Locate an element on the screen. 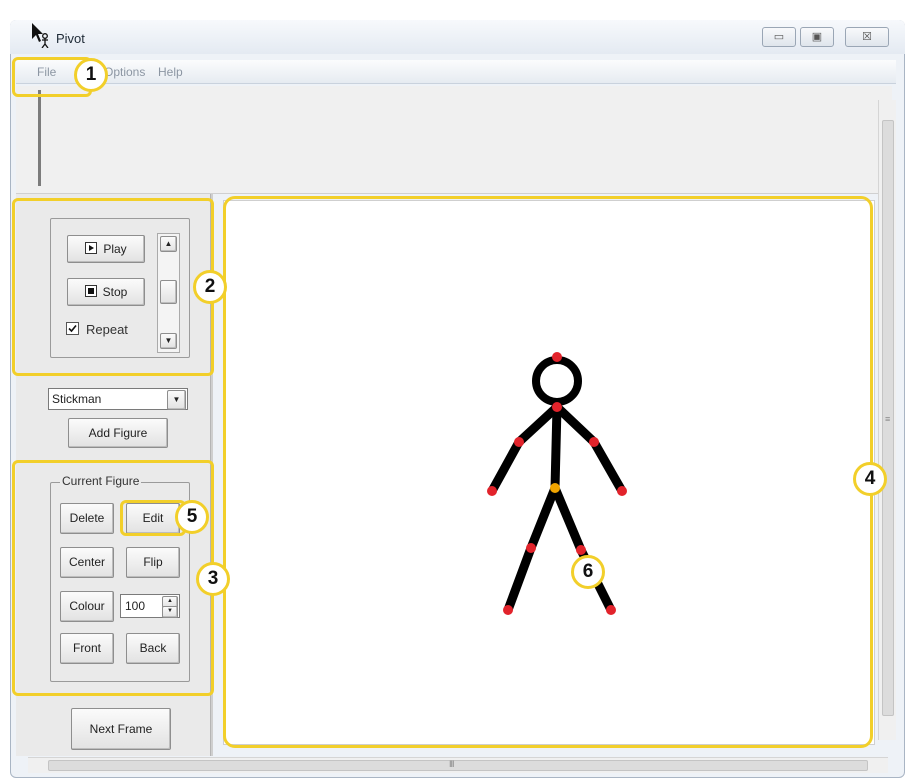  next-frame-button: Next Frame is located at coordinates (121, 729).